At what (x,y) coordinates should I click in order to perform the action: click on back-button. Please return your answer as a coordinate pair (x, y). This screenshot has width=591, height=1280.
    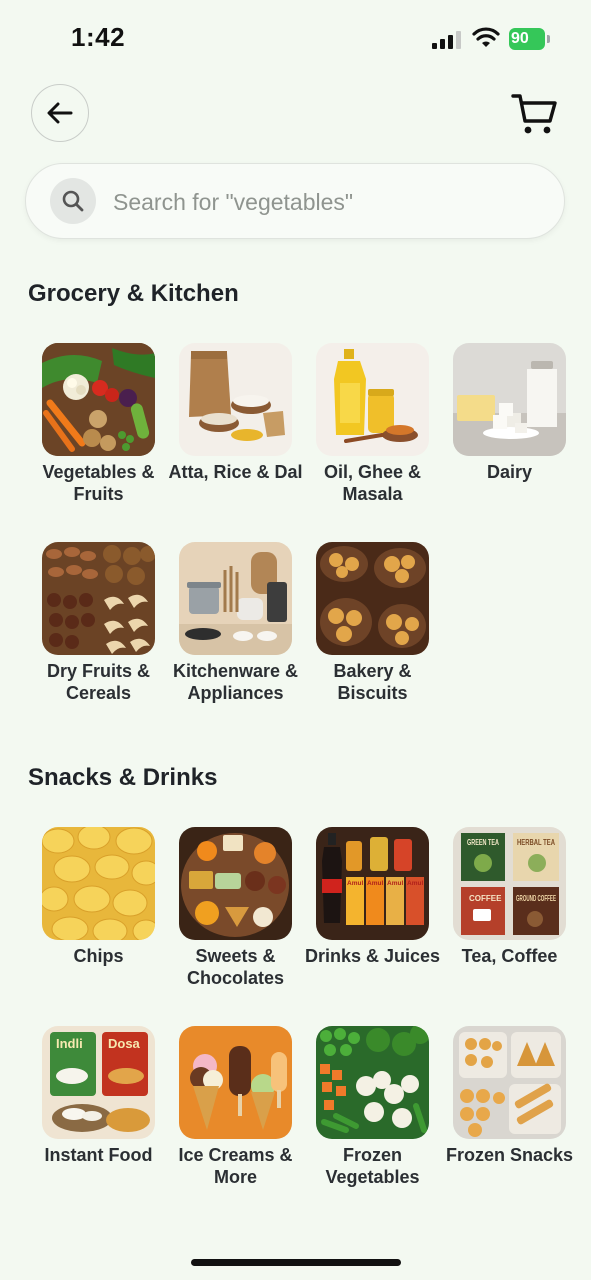
    Looking at the image, I should click on (60, 113).